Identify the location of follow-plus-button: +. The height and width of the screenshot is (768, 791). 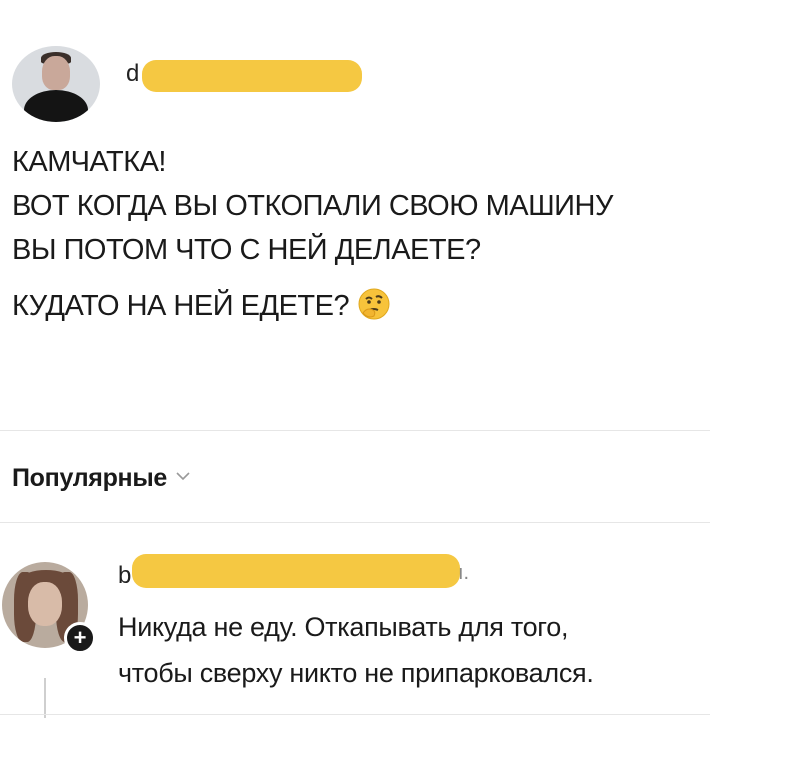
(80, 638).